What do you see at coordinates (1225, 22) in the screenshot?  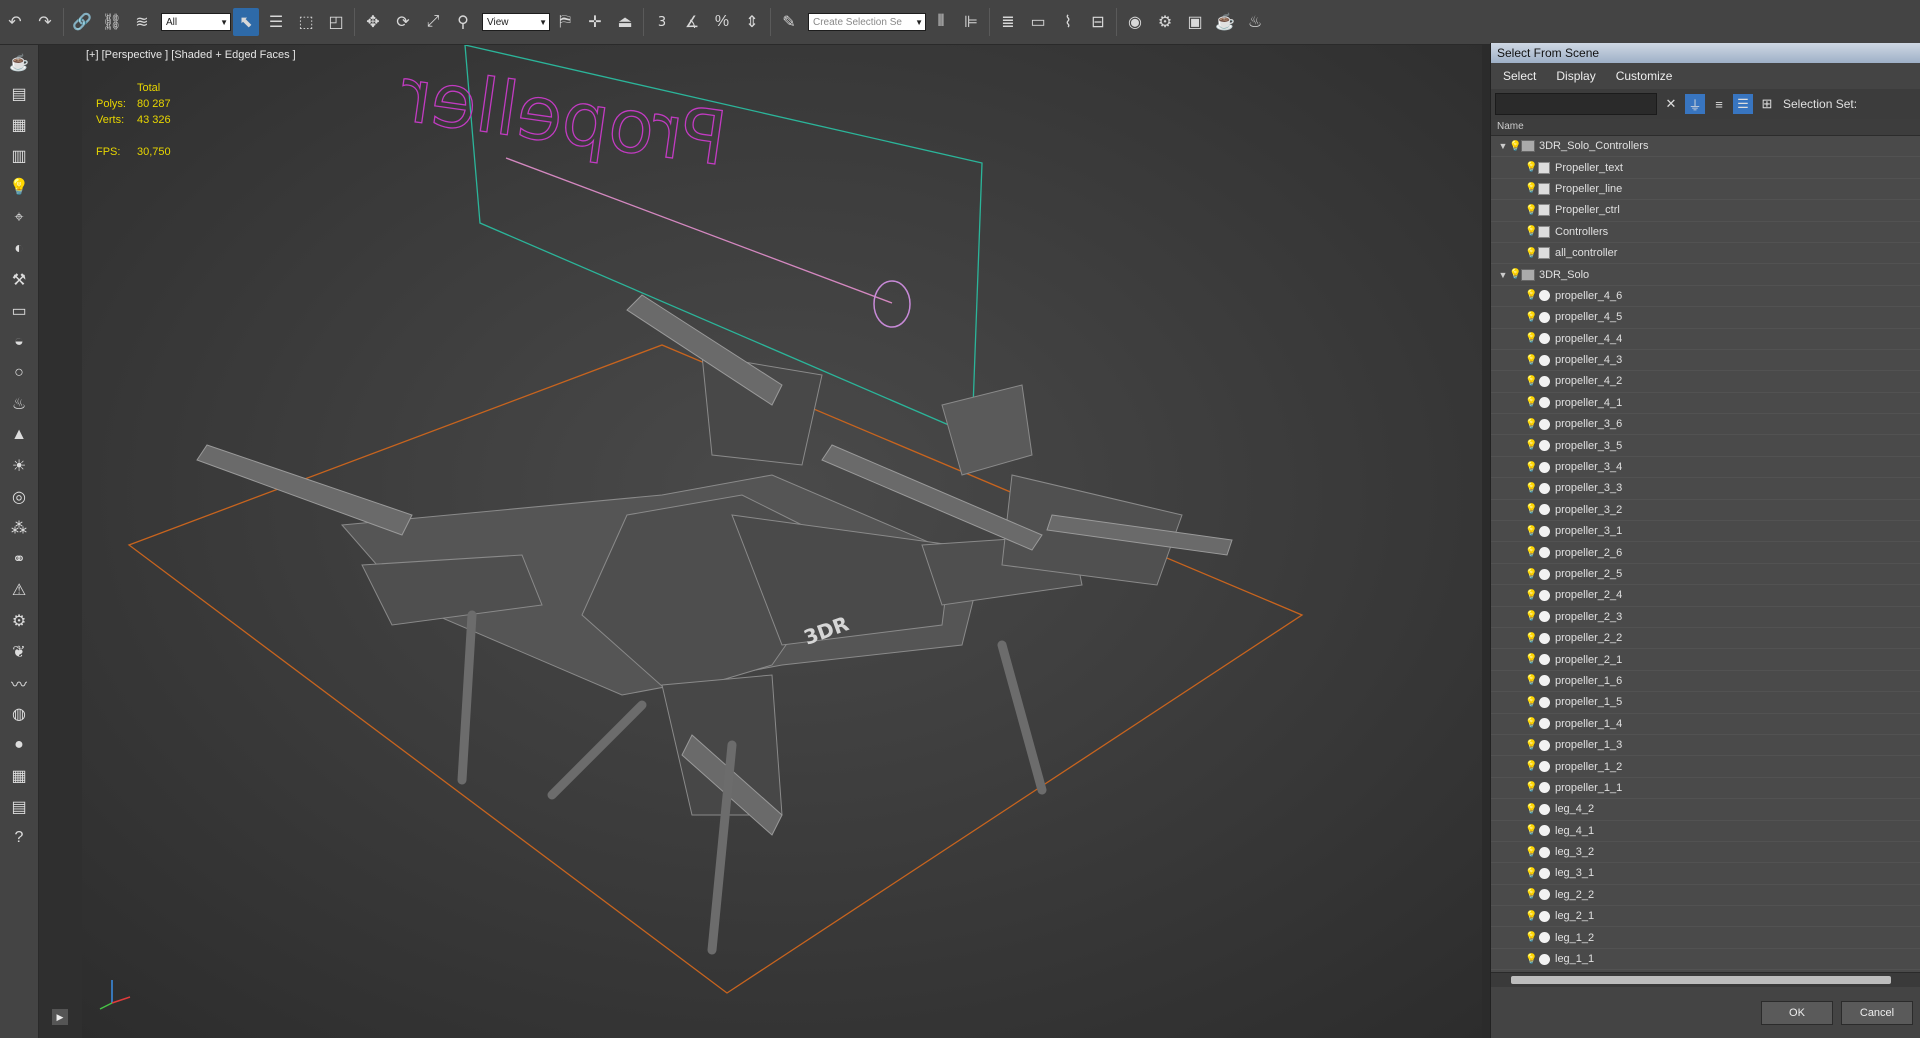 I see `render-production-icon: ☕` at bounding box center [1225, 22].